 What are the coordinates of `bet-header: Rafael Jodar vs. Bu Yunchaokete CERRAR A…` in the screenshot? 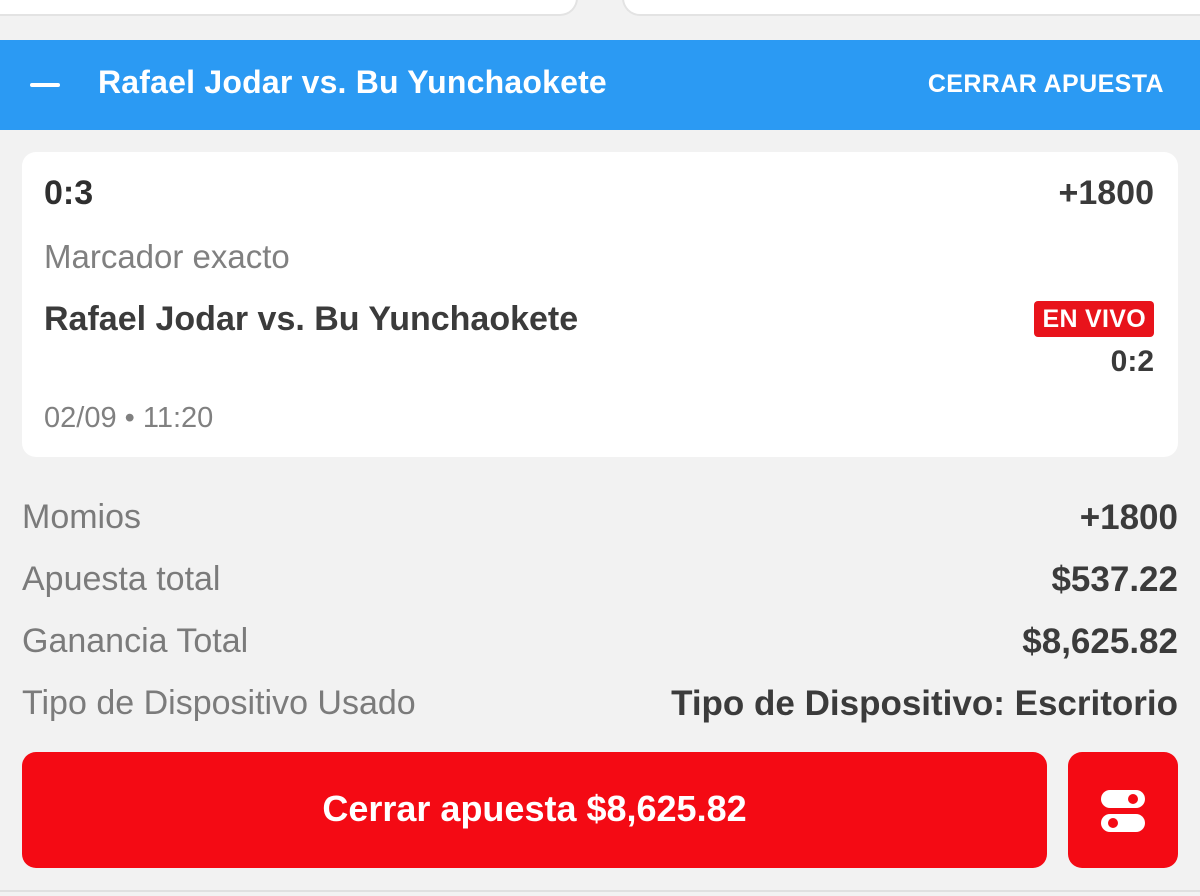 It's located at (600, 85).